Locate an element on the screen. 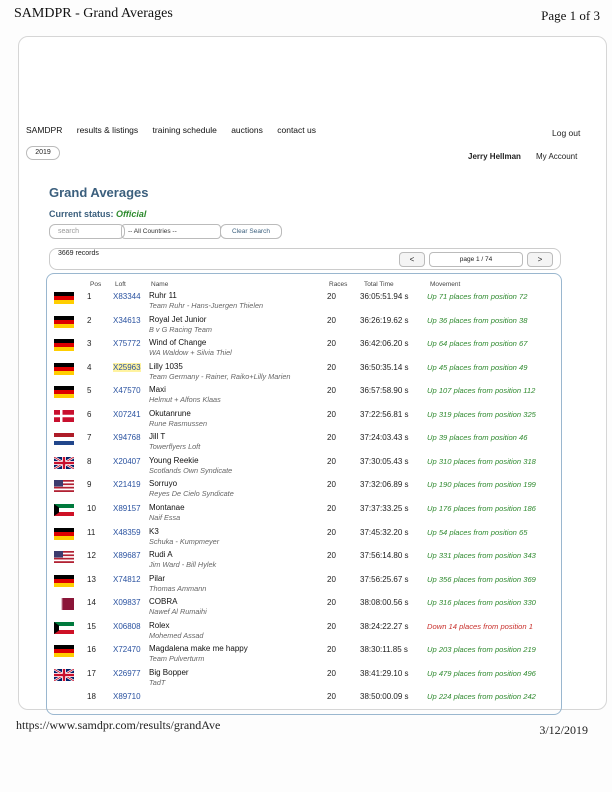 This screenshot has width=612, height=792. row-loft-link: X26977 is located at coordinates (127, 673).